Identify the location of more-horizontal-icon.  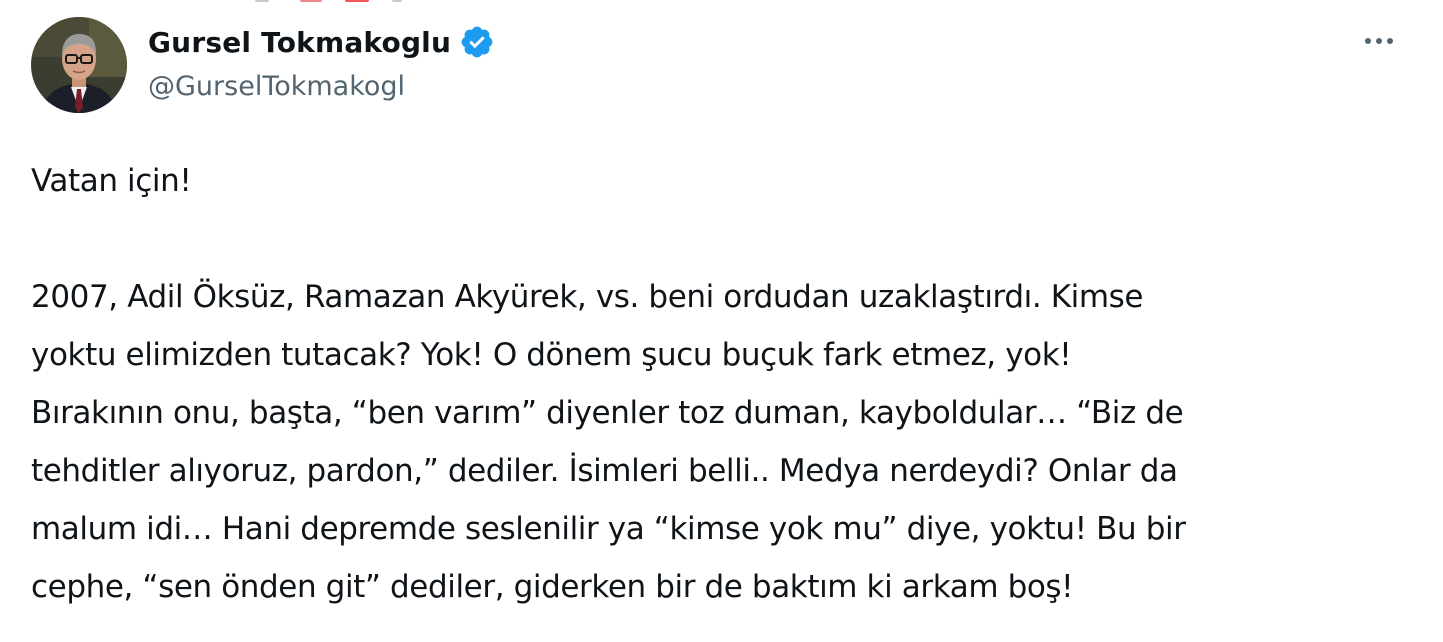
(1379, 41).